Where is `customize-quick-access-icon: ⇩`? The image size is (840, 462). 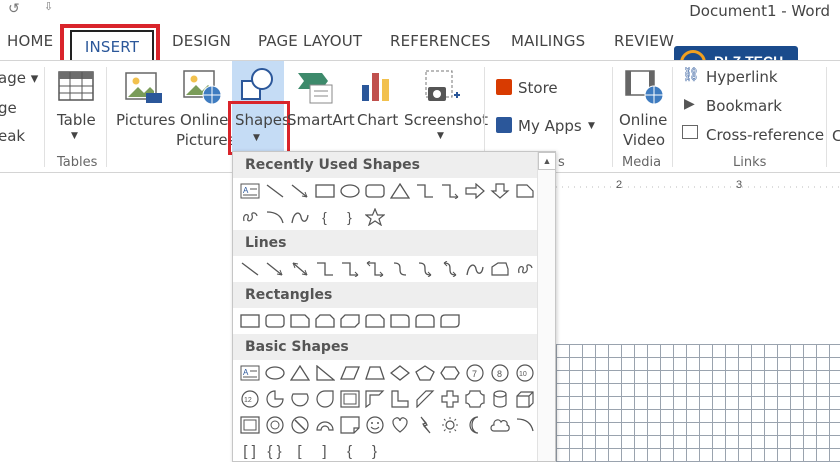 customize-quick-access-icon: ⇩ is located at coordinates (48, 6).